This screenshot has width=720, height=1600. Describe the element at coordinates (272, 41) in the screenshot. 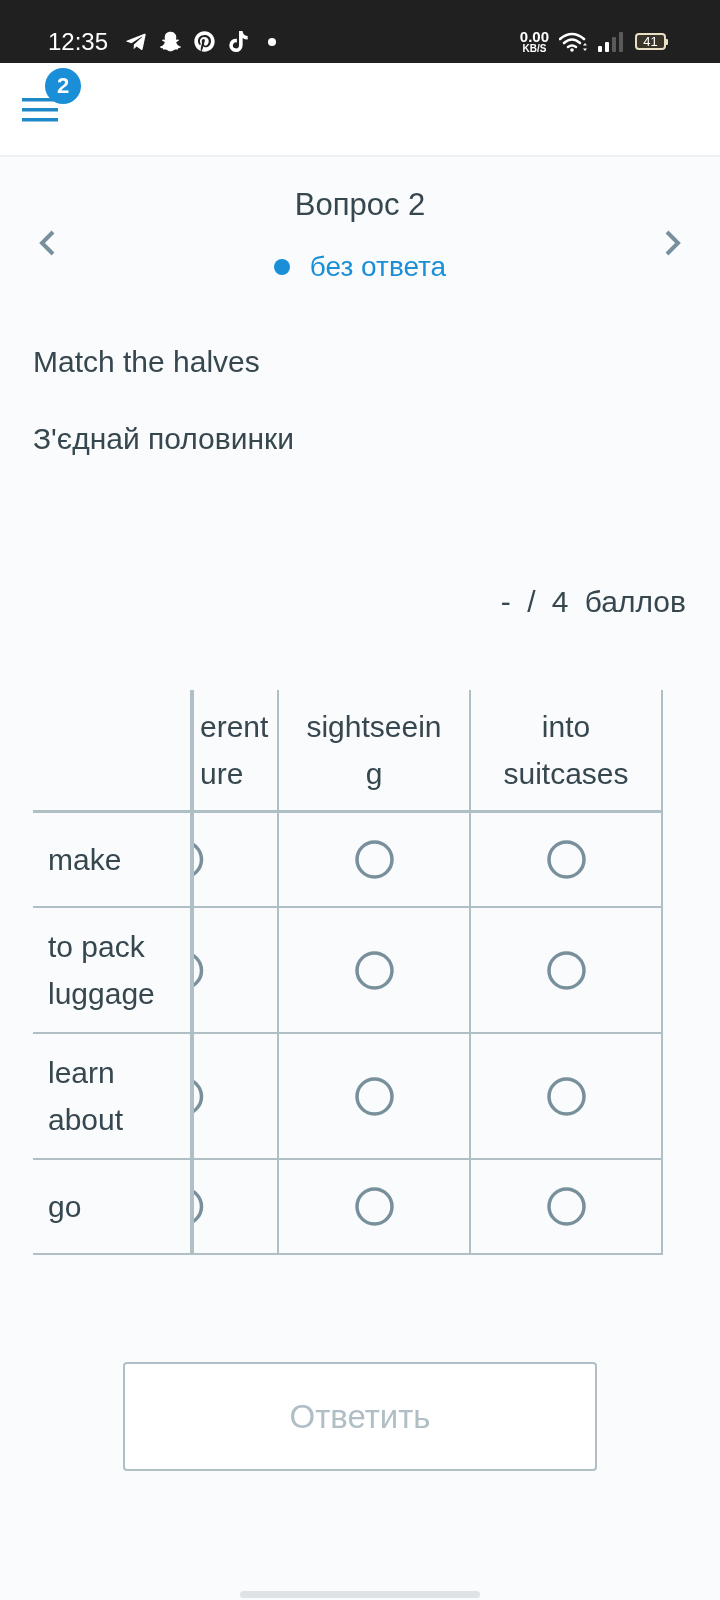

I see `dot-icon` at that location.